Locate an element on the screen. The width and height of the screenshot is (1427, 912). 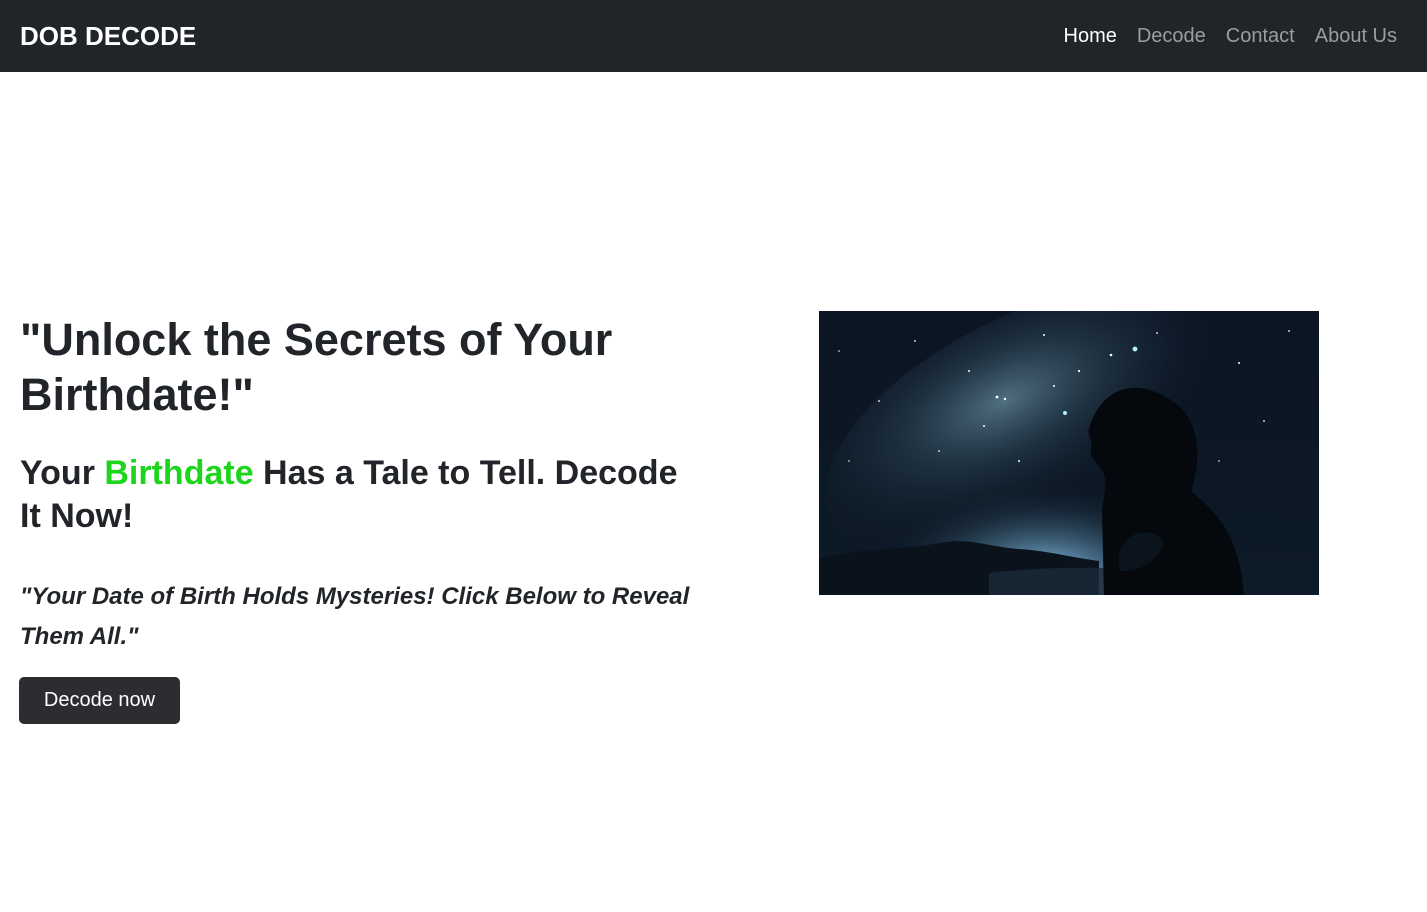
nav-links: Home Decode Contact About Us is located at coordinates (1236, 36).